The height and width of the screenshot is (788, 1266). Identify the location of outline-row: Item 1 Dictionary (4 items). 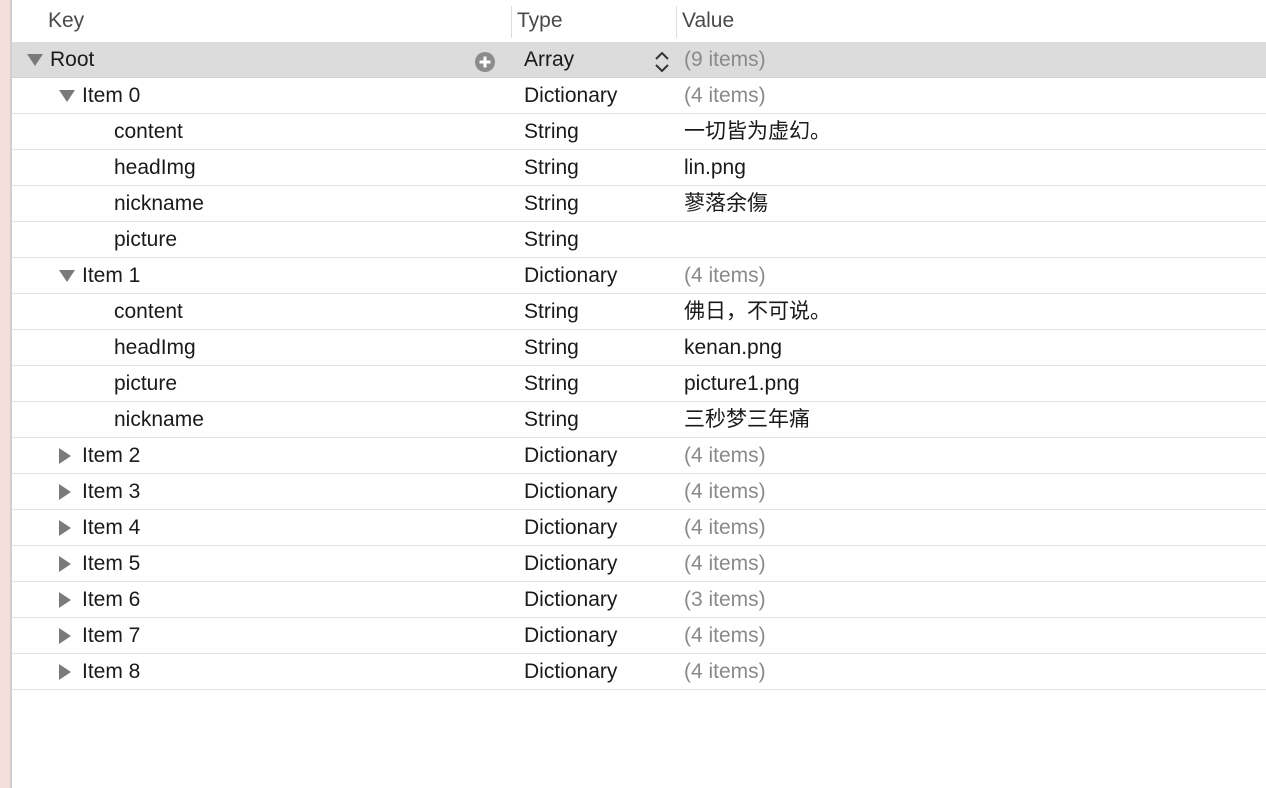
(639, 276).